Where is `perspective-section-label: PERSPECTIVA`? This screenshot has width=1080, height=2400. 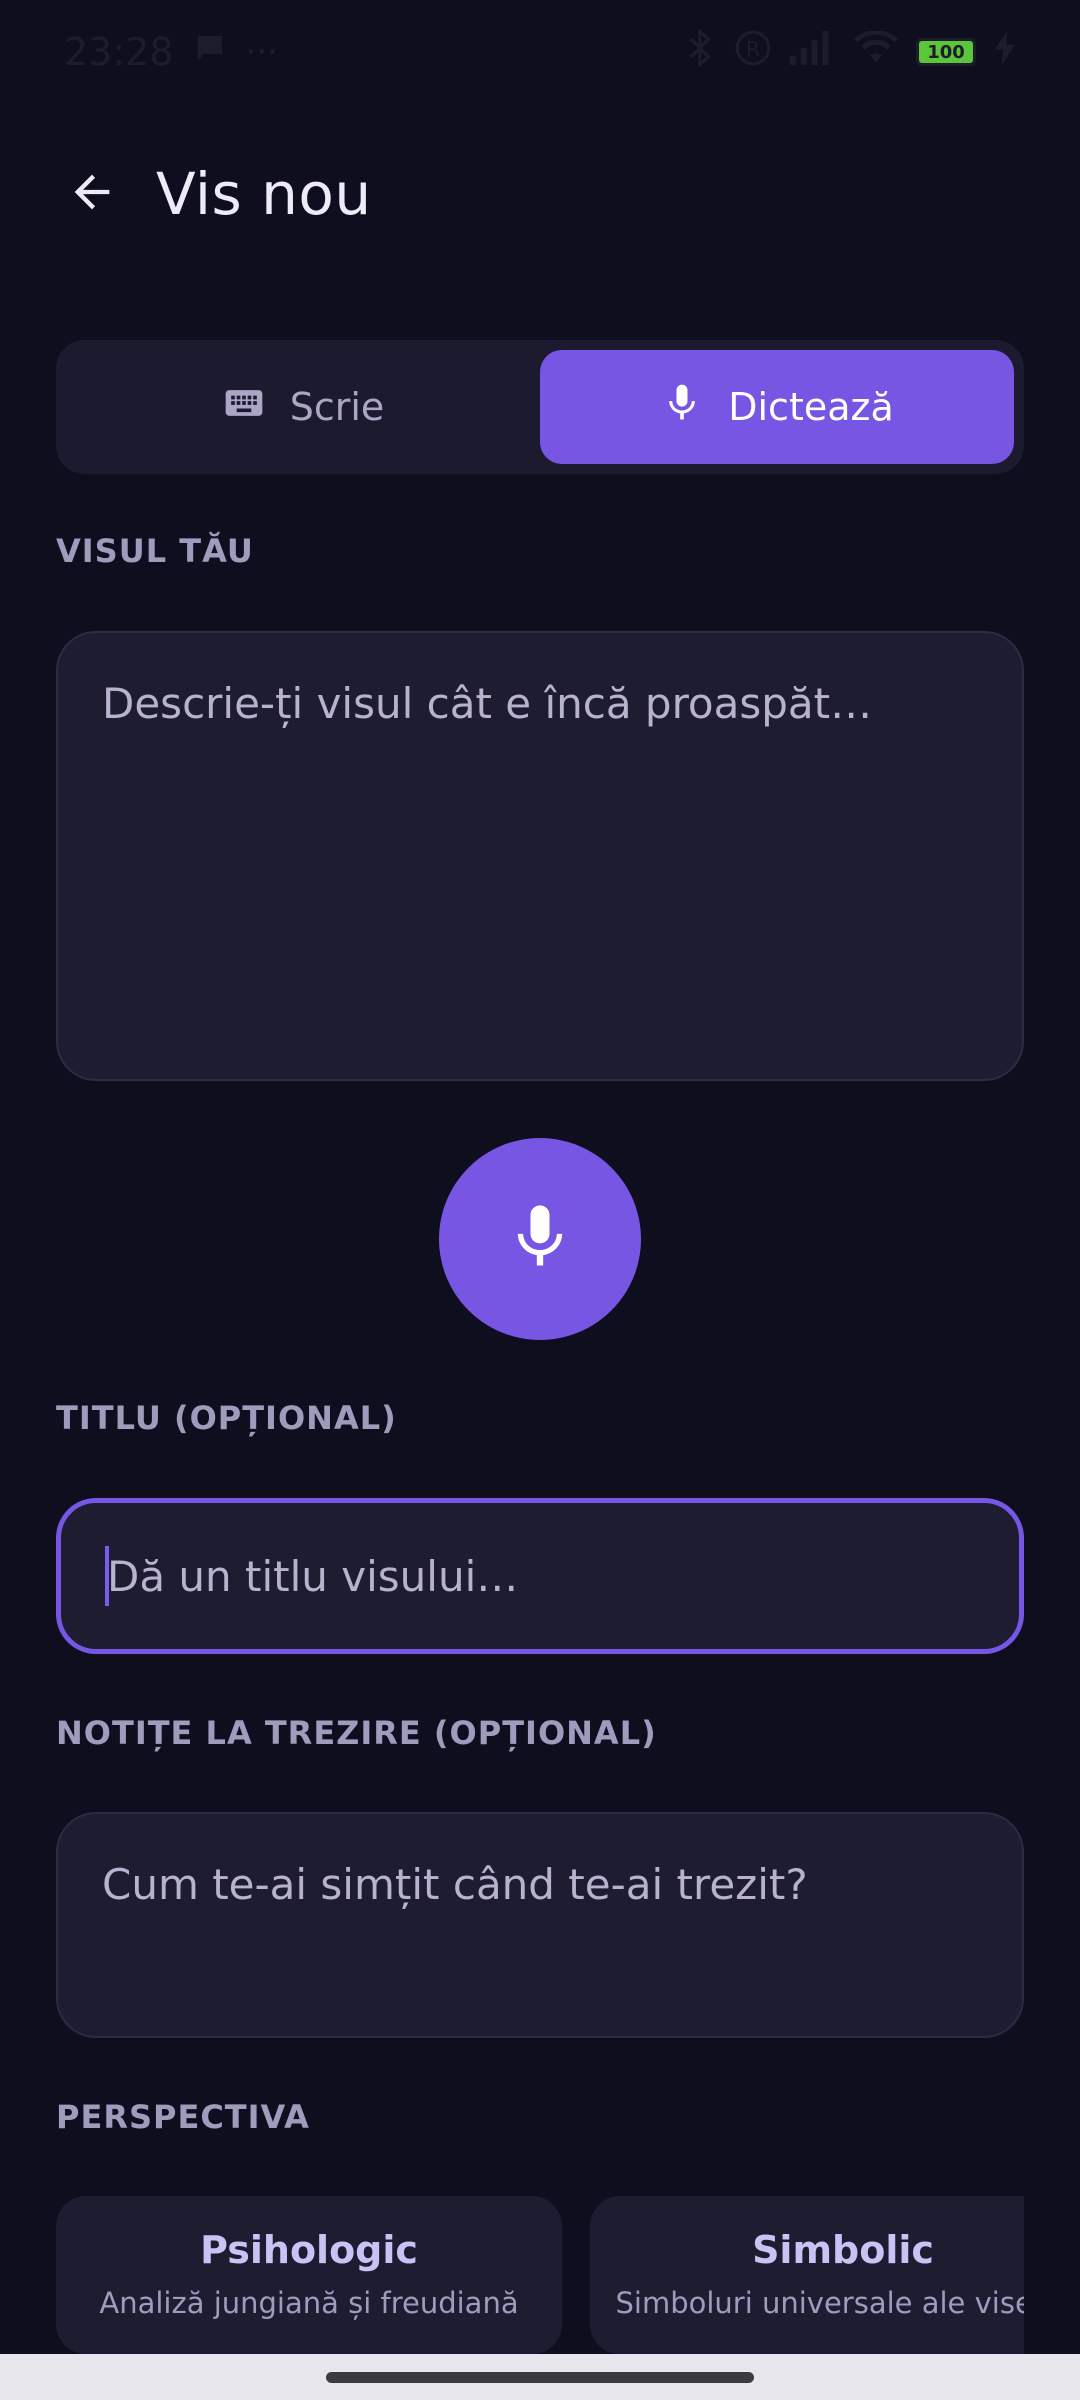 perspective-section-label: PERSPECTIVA is located at coordinates (183, 2117).